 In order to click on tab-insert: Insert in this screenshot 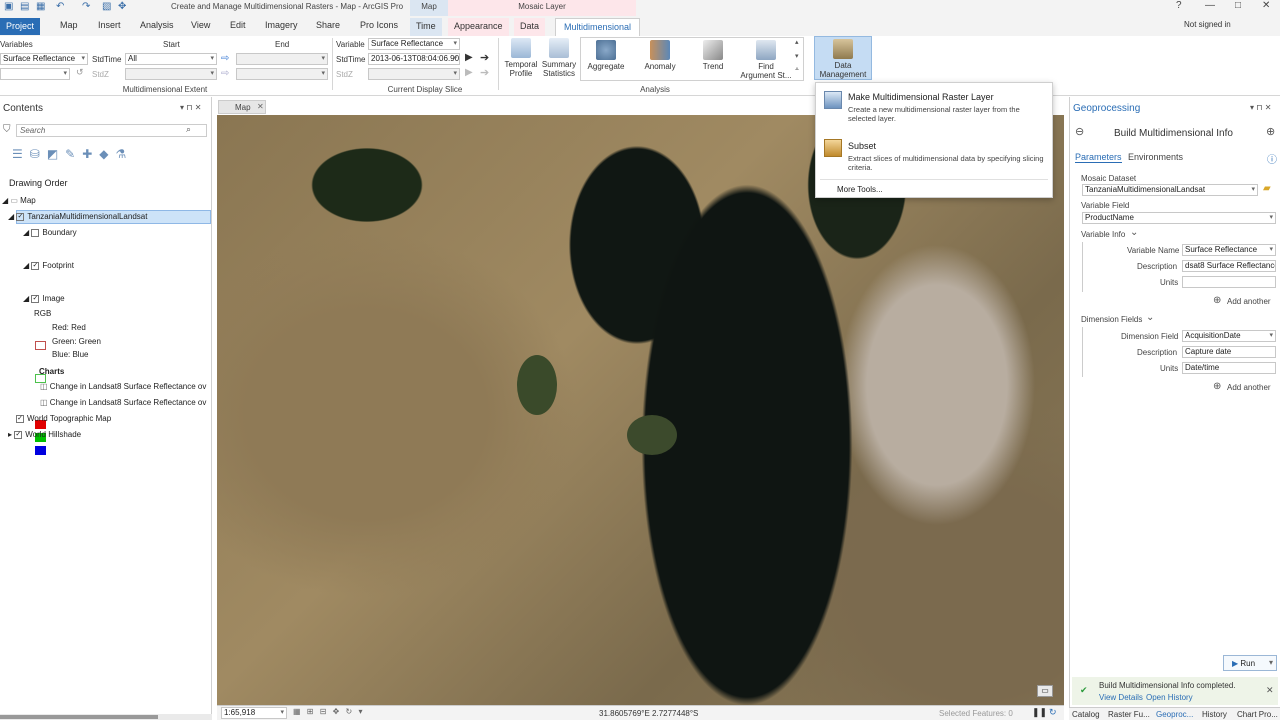, I will do `click(109, 25)`.